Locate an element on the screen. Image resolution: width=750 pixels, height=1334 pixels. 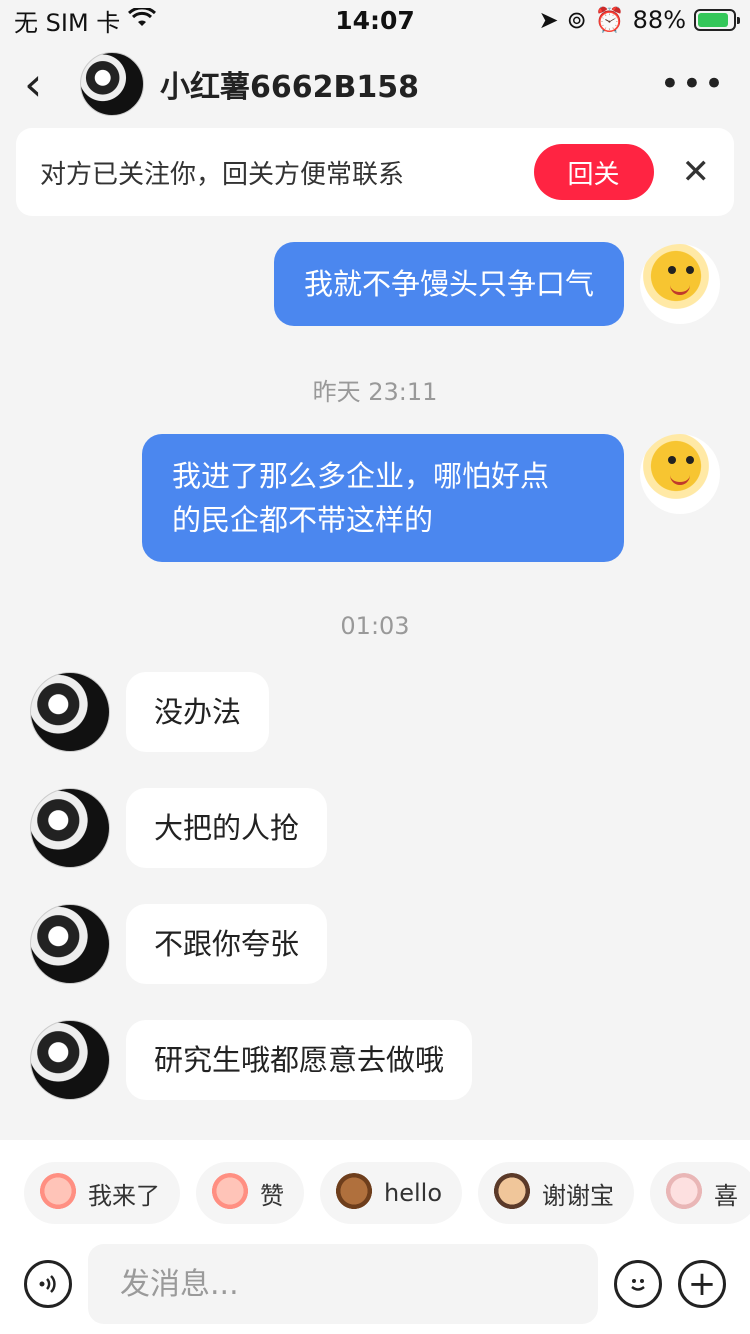
message-bubble: 研究生哦都愿意去做哦 is located at coordinates (299, 1060).